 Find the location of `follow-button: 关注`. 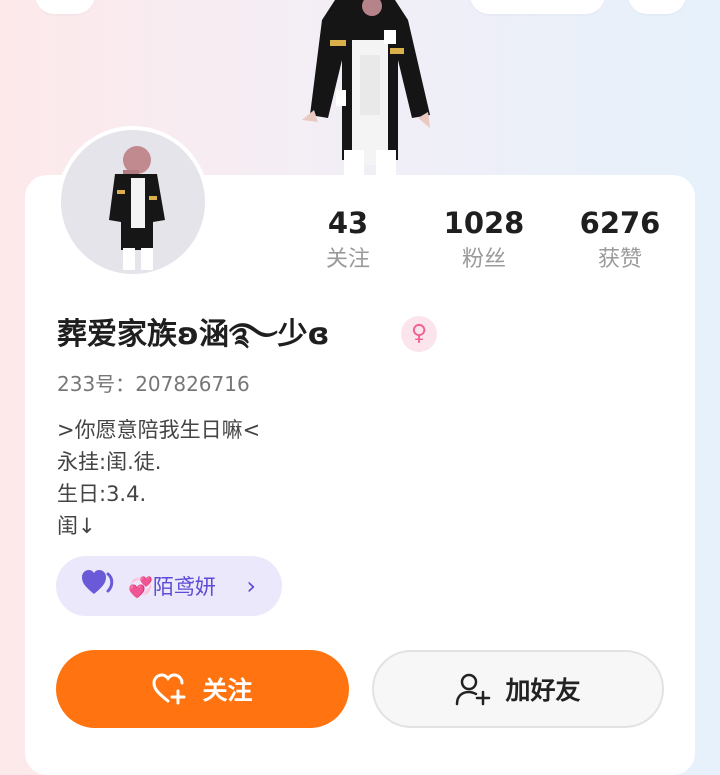

follow-button: 关注 is located at coordinates (202, 689).